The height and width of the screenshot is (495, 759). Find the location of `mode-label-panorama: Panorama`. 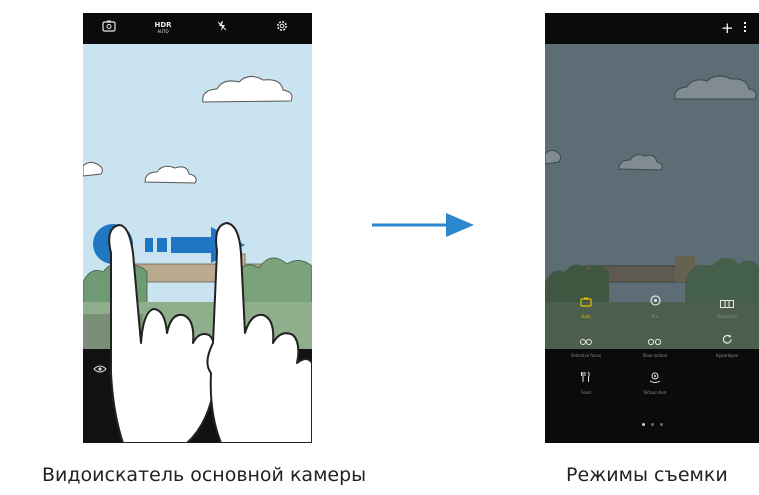

mode-label-panorama: Panorama is located at coordinates (727, 316).